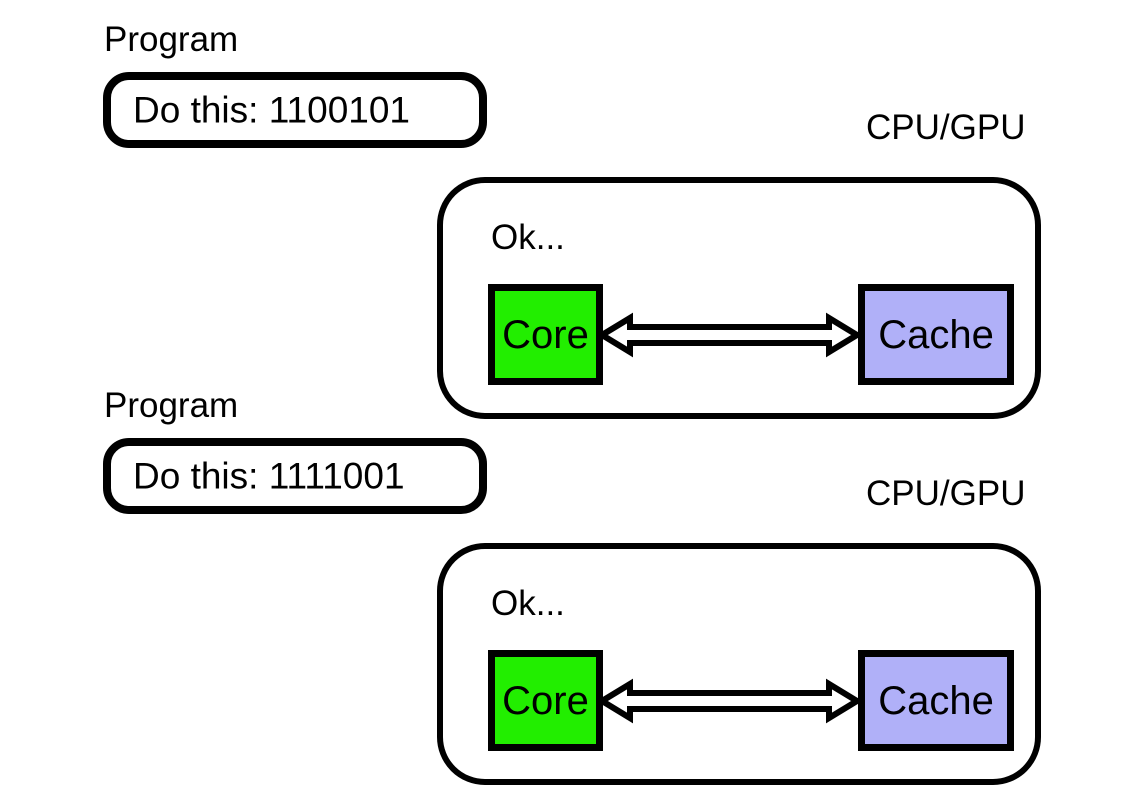 The image size is (1130, 802). I want to click on core-label-2: Core, so click(545, 700).